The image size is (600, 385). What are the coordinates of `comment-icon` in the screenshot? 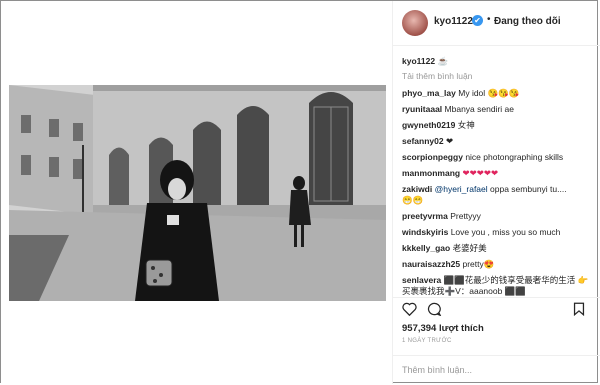 It's located at (434, 311).